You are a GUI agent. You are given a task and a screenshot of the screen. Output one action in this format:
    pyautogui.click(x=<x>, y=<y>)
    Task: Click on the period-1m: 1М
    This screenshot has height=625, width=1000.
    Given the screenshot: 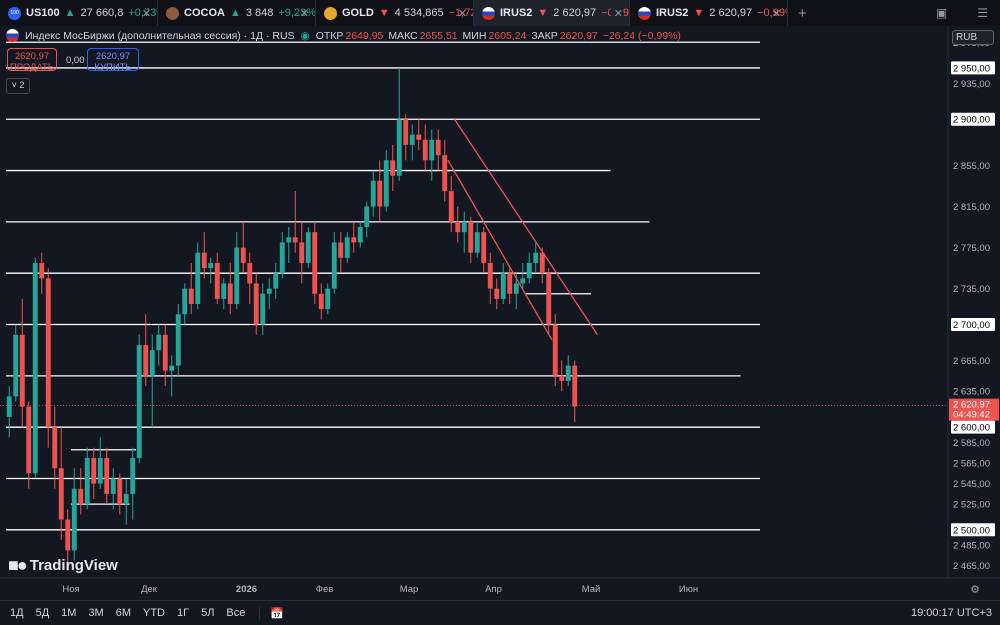 What is the action you would take?
    pyautogui.click(x=68, y=613)
    